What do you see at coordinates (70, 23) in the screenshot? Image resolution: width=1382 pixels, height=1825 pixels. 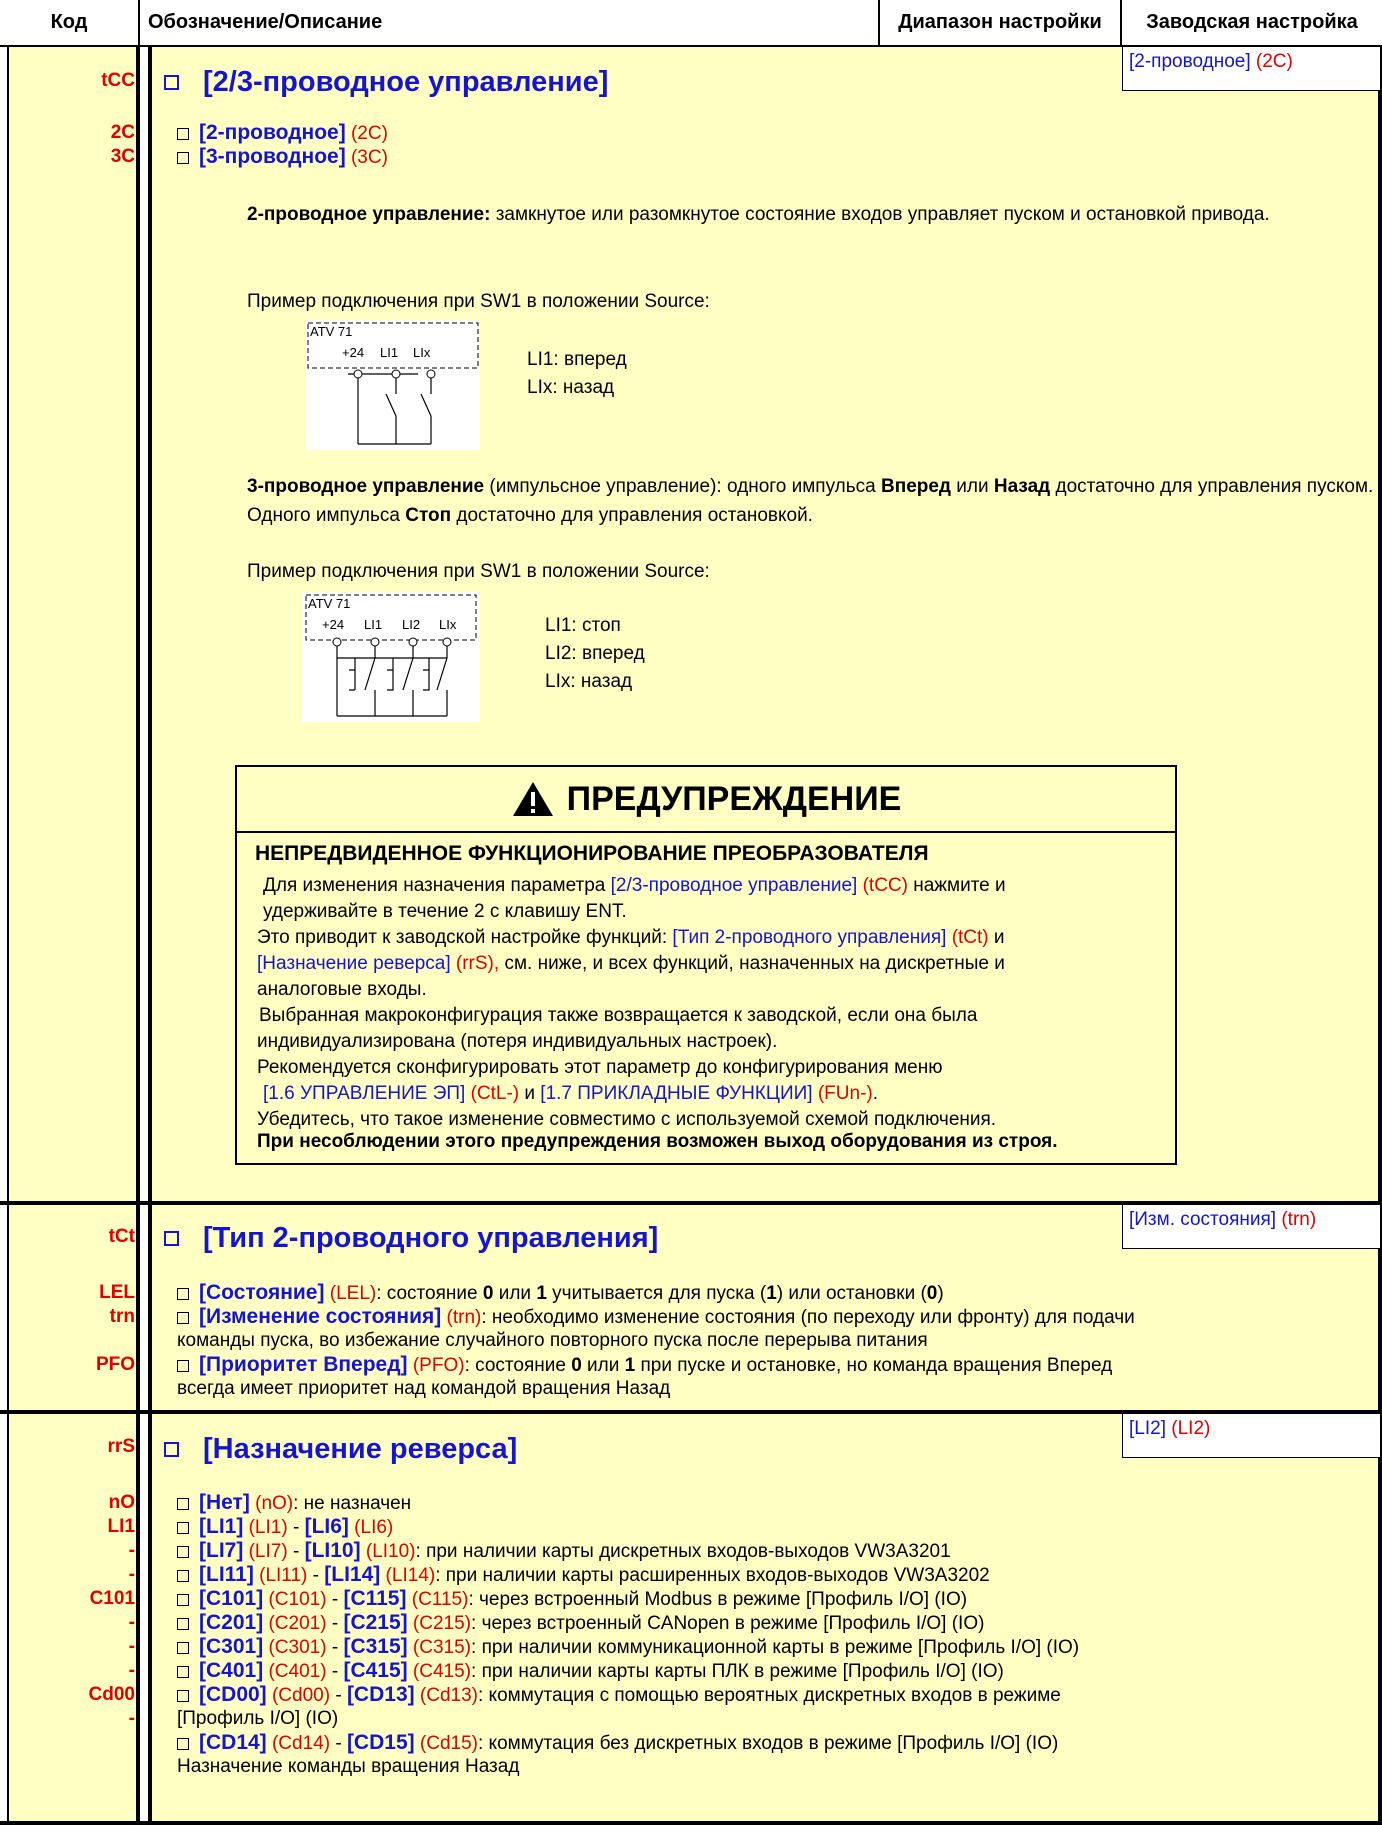 I see `header-code: Код` at bounding box center [70, 23].